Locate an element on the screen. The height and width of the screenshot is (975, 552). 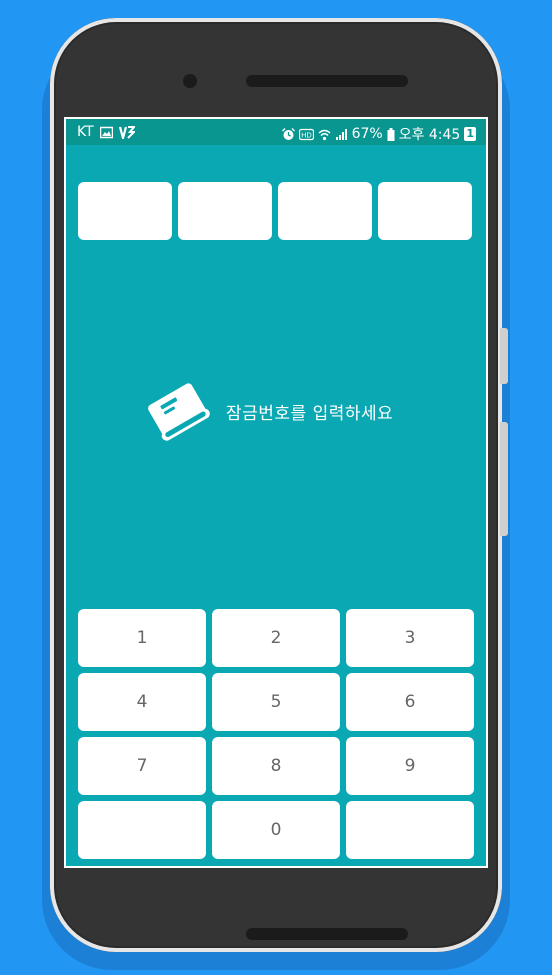
status-left: KT is located at coordinates (107, 133).